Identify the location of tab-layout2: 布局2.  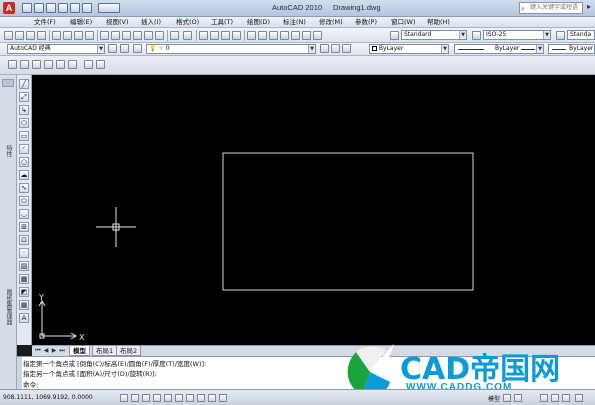
(129, 351).